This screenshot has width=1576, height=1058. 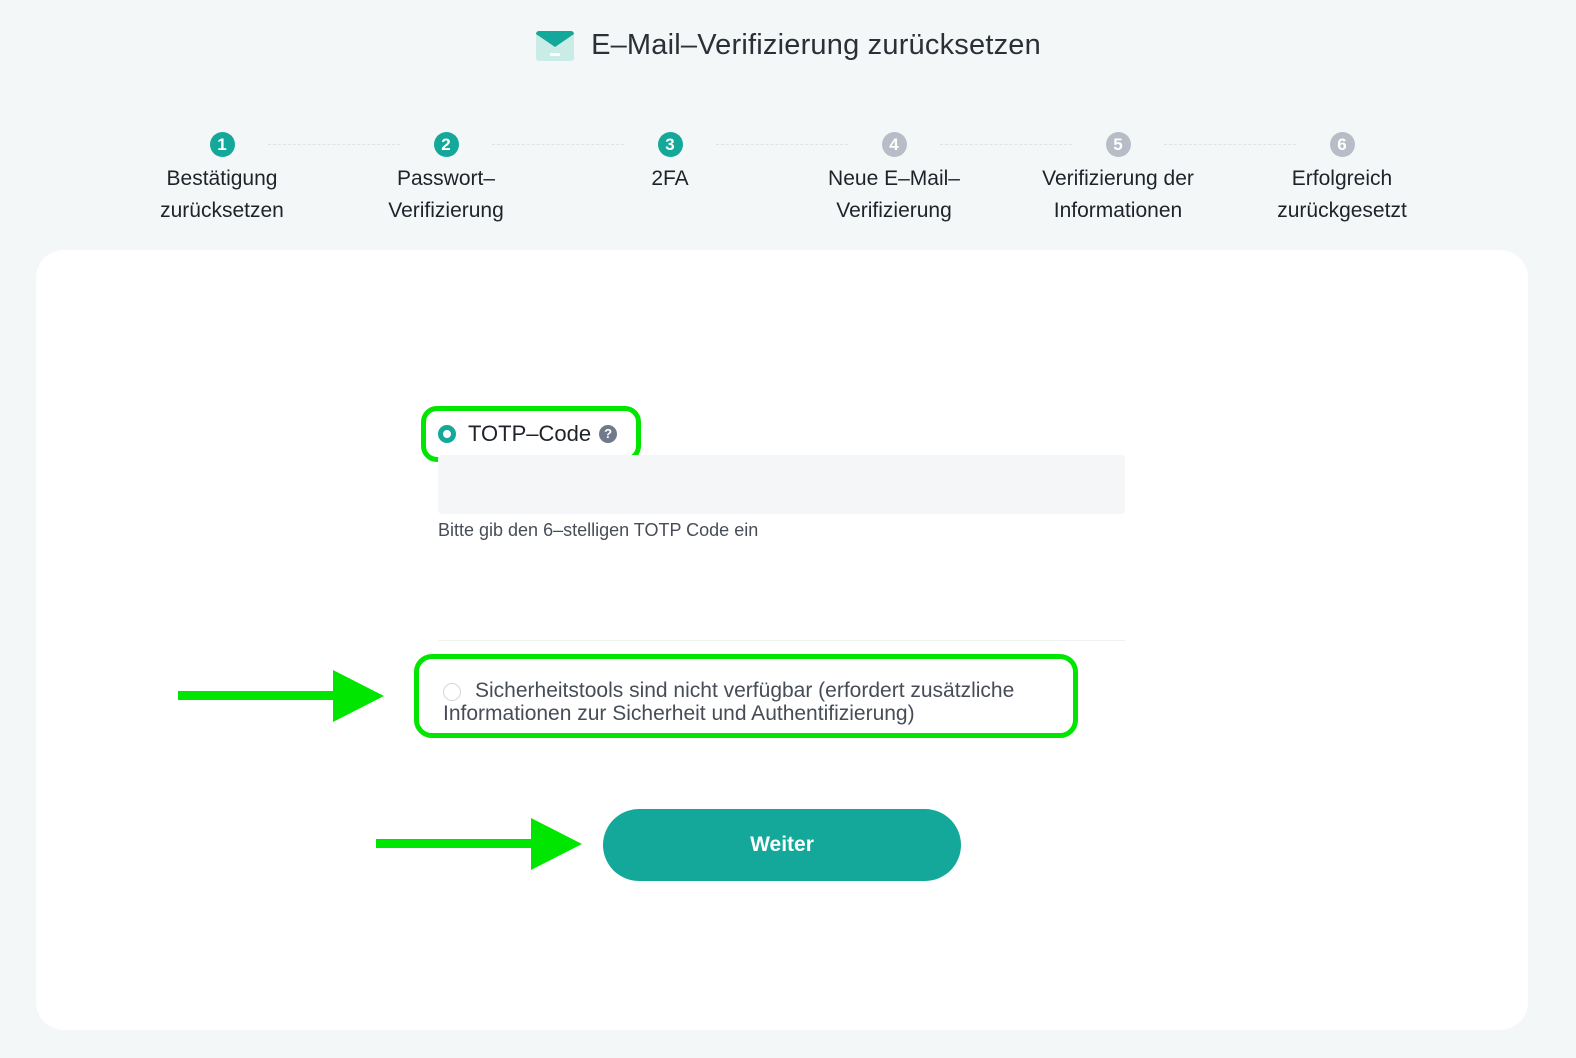 I want to click on step-4: 4 Neue E–Mail– Verifizierung, so click(x=894, y=179).